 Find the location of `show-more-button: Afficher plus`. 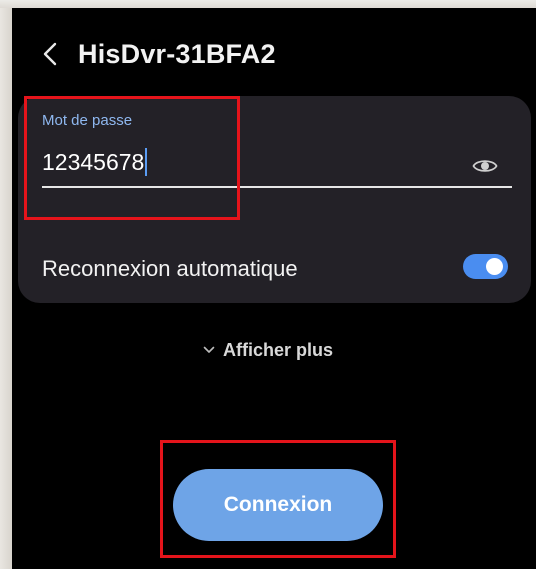

show-more-button: Afficher plus is located at coordinates (268, 350).